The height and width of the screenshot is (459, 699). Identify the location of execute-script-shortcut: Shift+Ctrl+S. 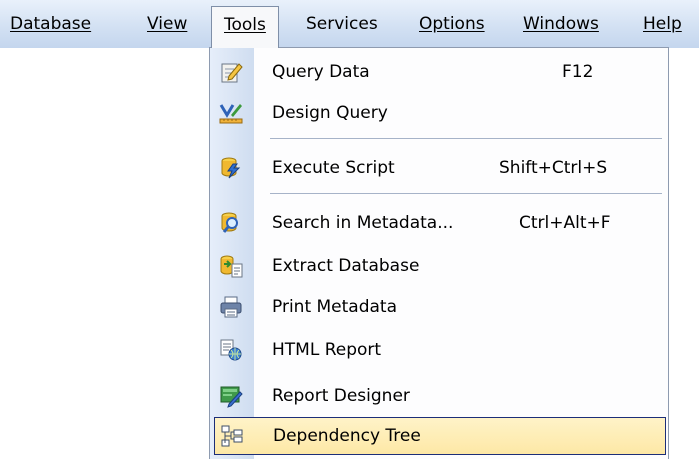
(553, 168).